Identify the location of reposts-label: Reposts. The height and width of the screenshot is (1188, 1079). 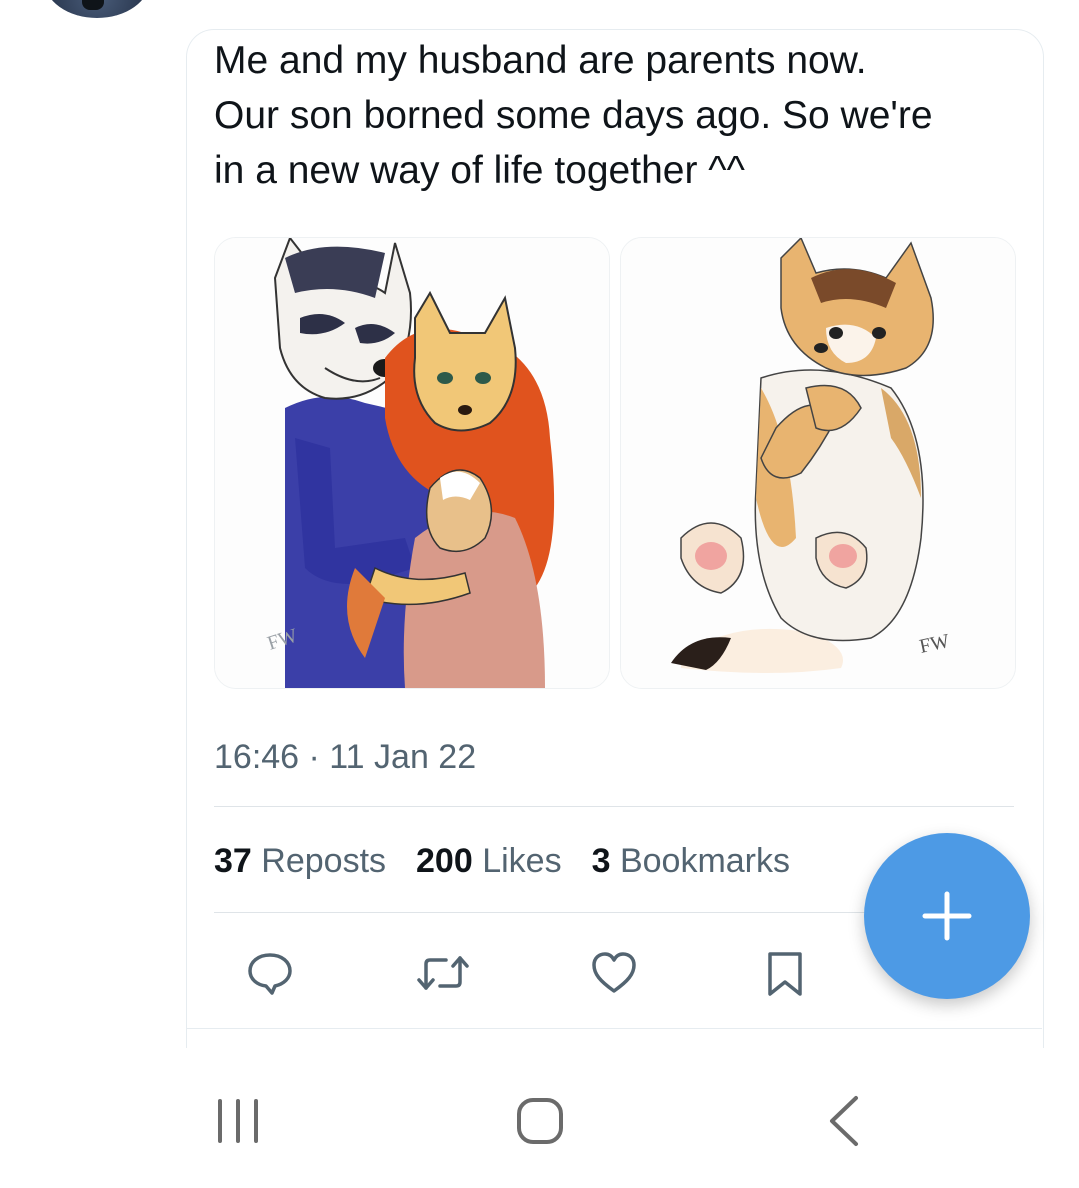
(324, 861).